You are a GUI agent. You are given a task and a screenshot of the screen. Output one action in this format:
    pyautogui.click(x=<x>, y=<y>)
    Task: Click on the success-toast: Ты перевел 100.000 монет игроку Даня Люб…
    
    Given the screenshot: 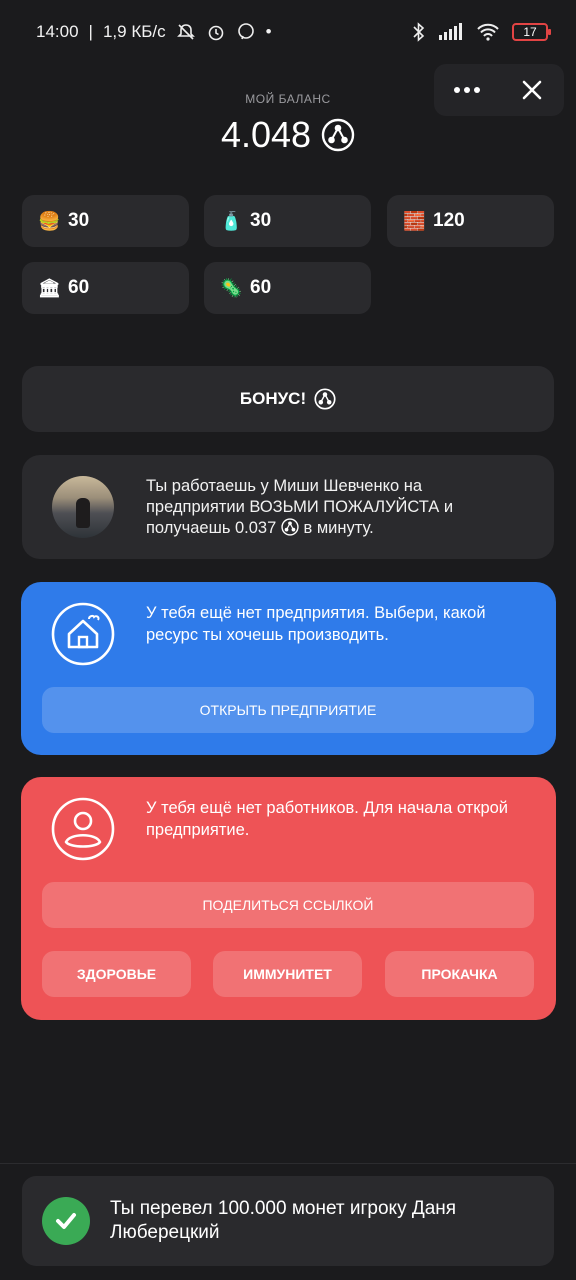 What is the action you would take?
    pyautogui.click(x=288, y=1221)
    